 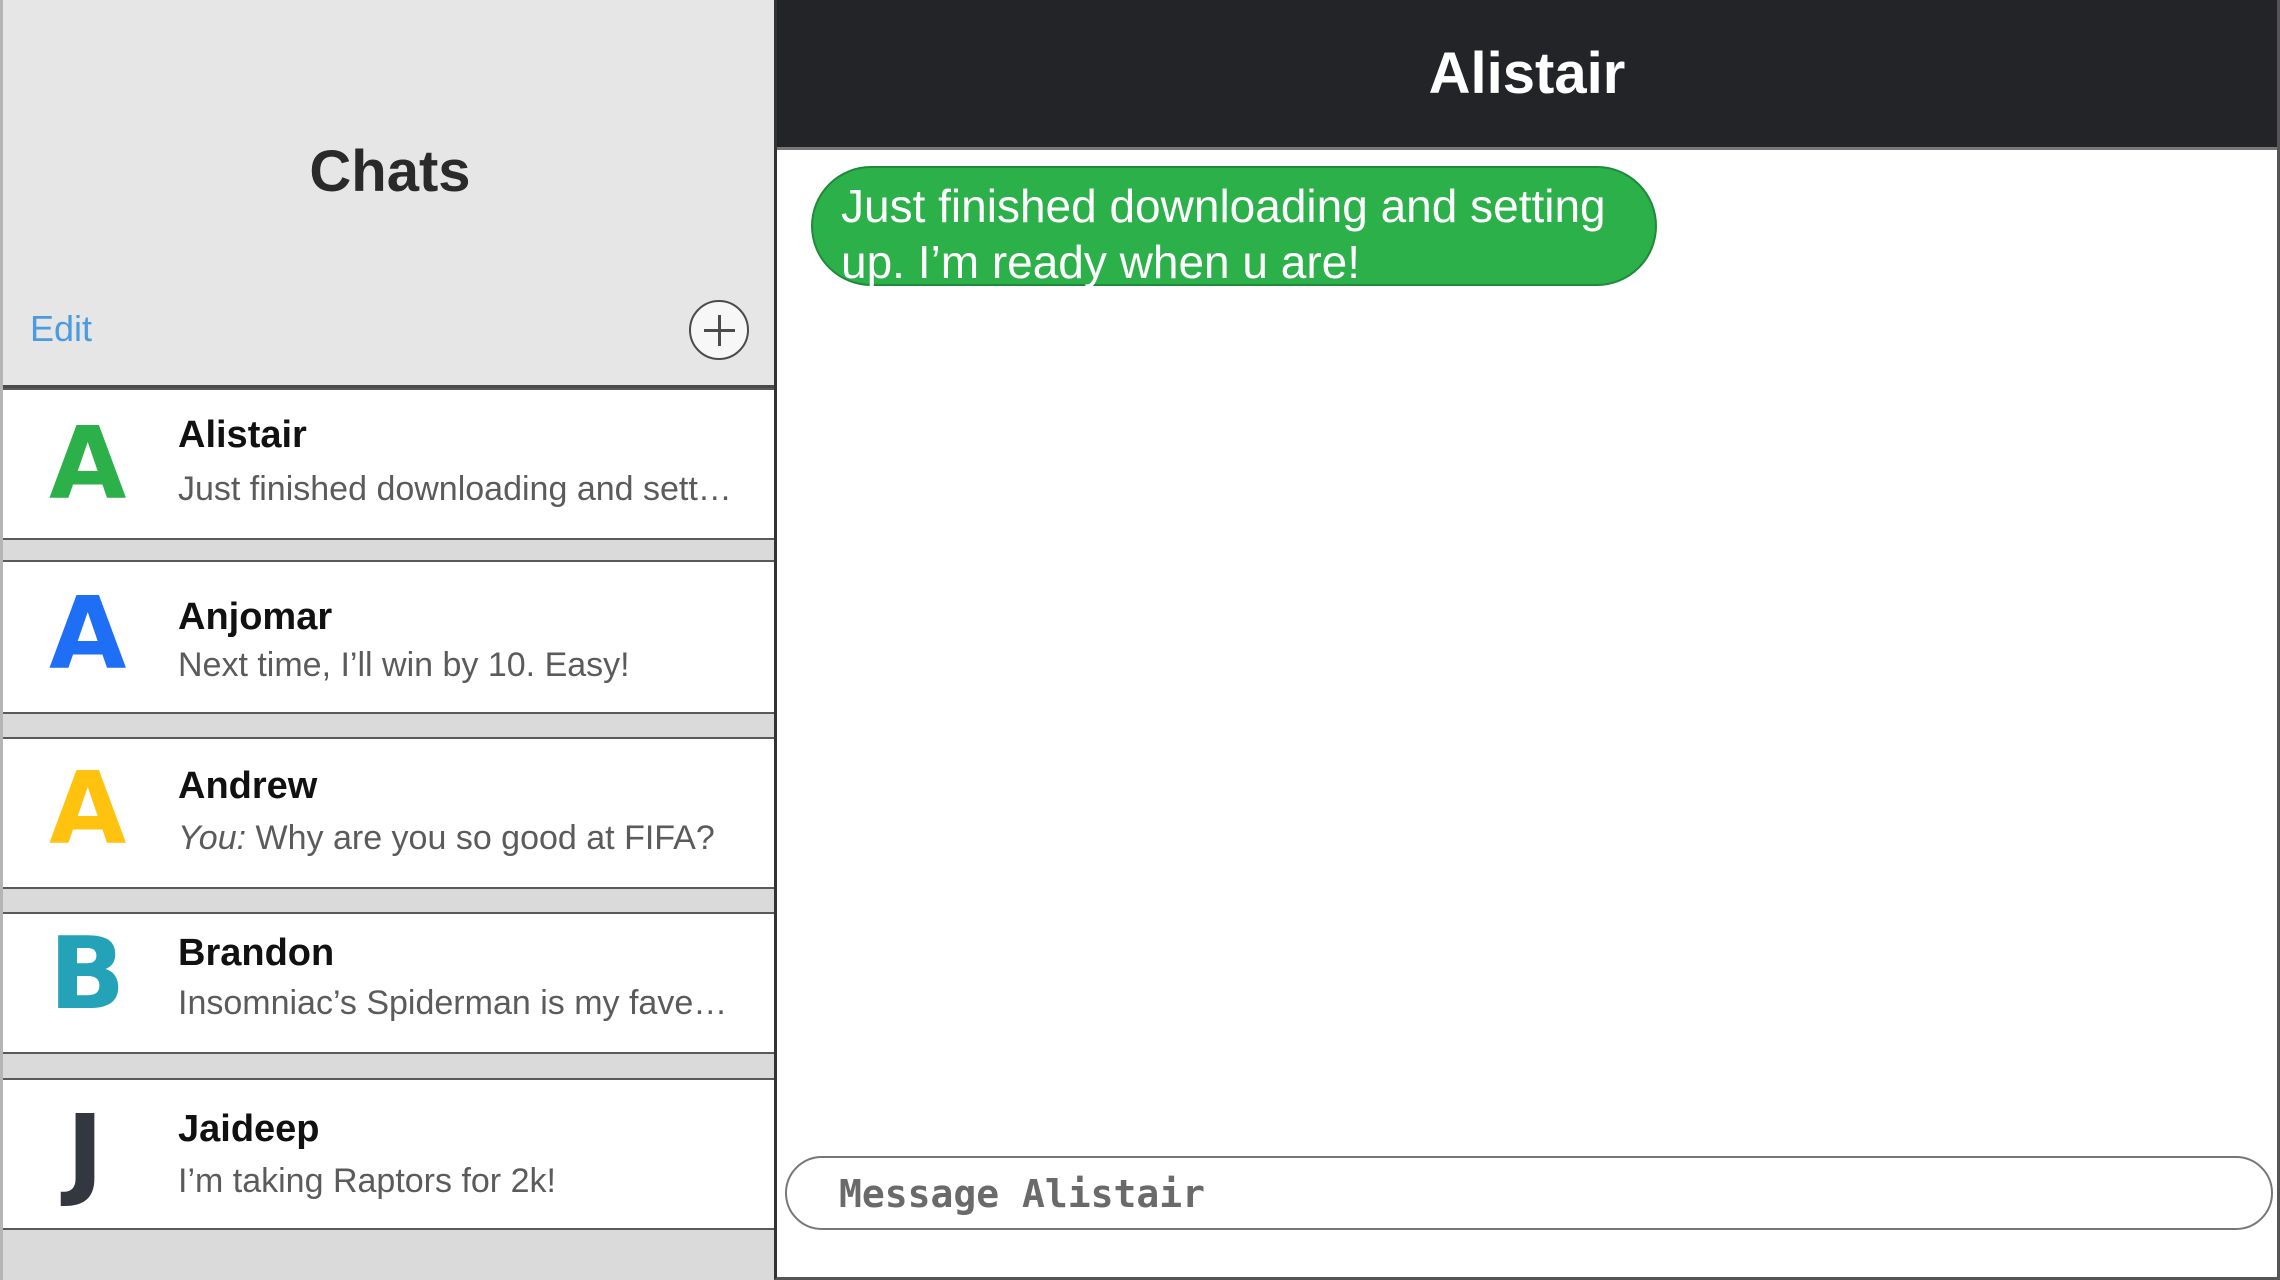 What do you see at coordinates (87, 973) in the screenshot?
I see `avatar: B` at bounding box center [87, 973].